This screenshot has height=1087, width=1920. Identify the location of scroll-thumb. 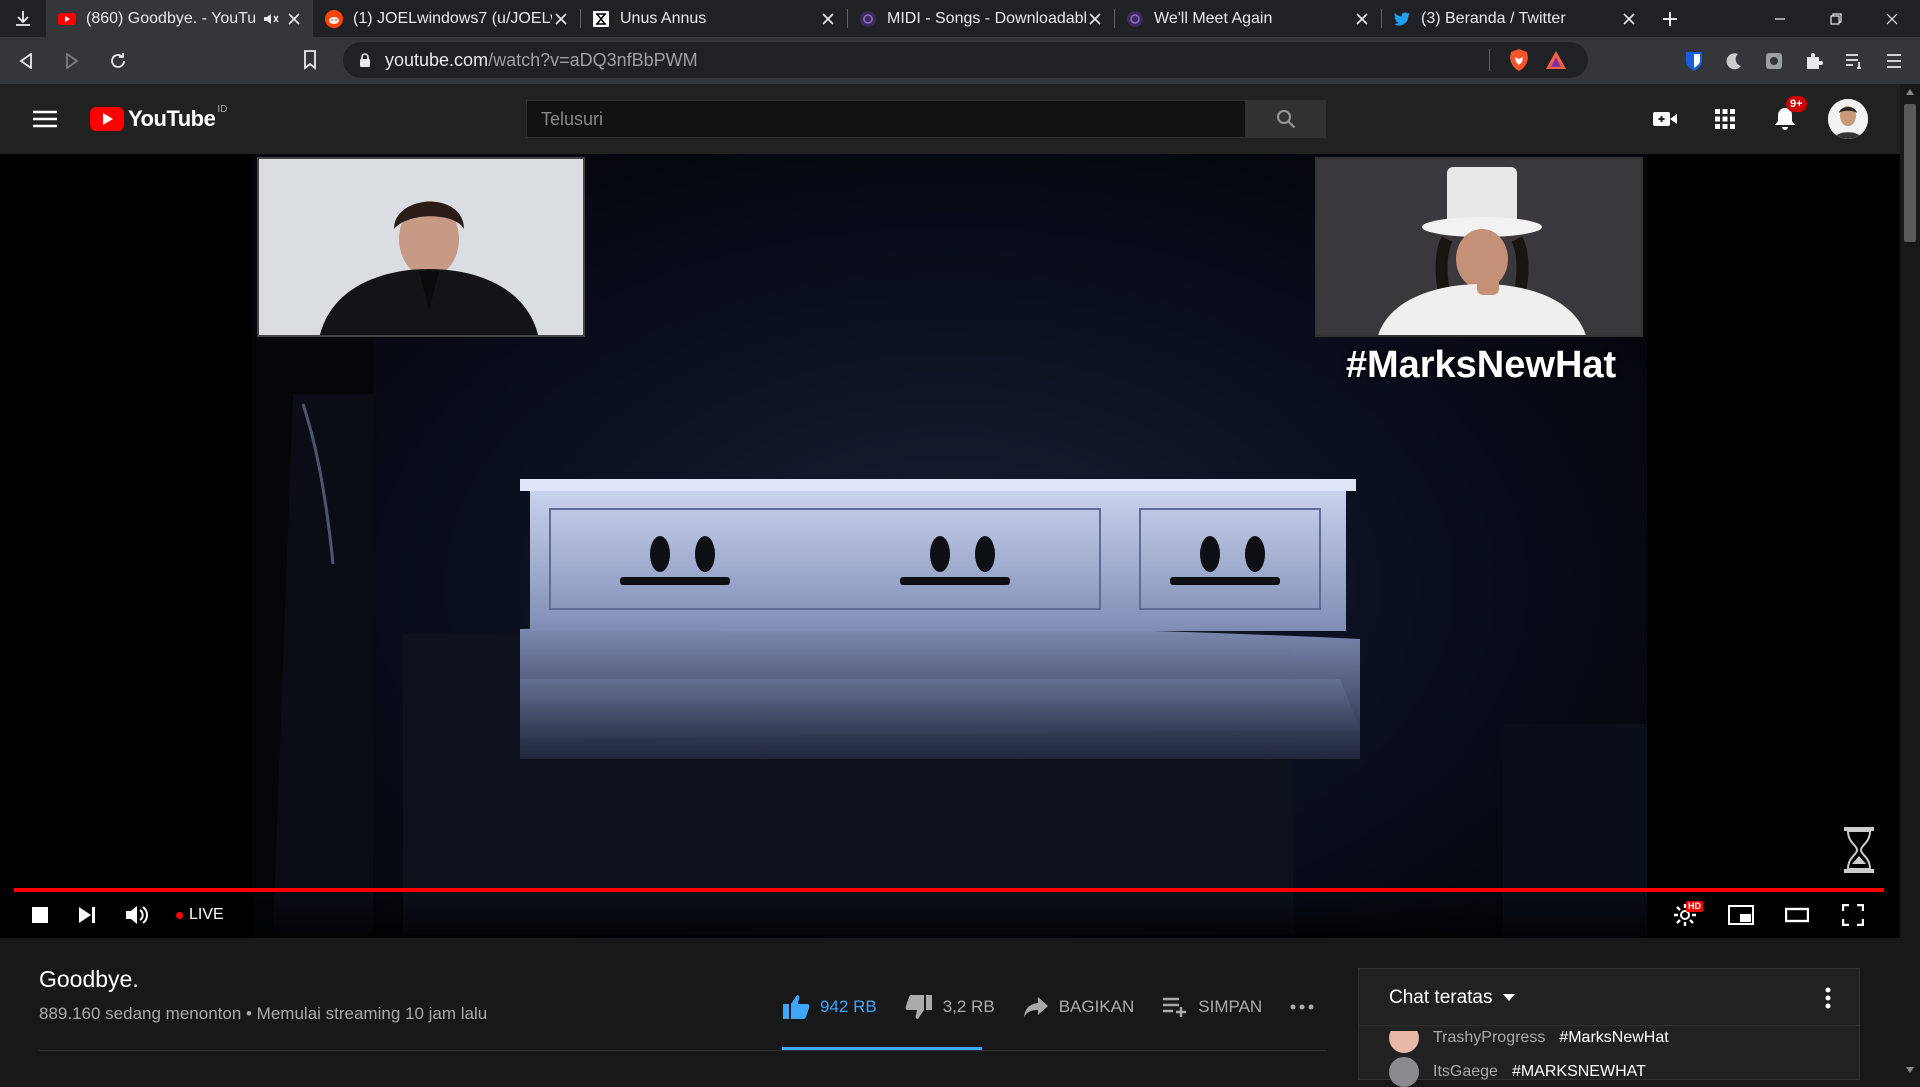
(1910, 173).